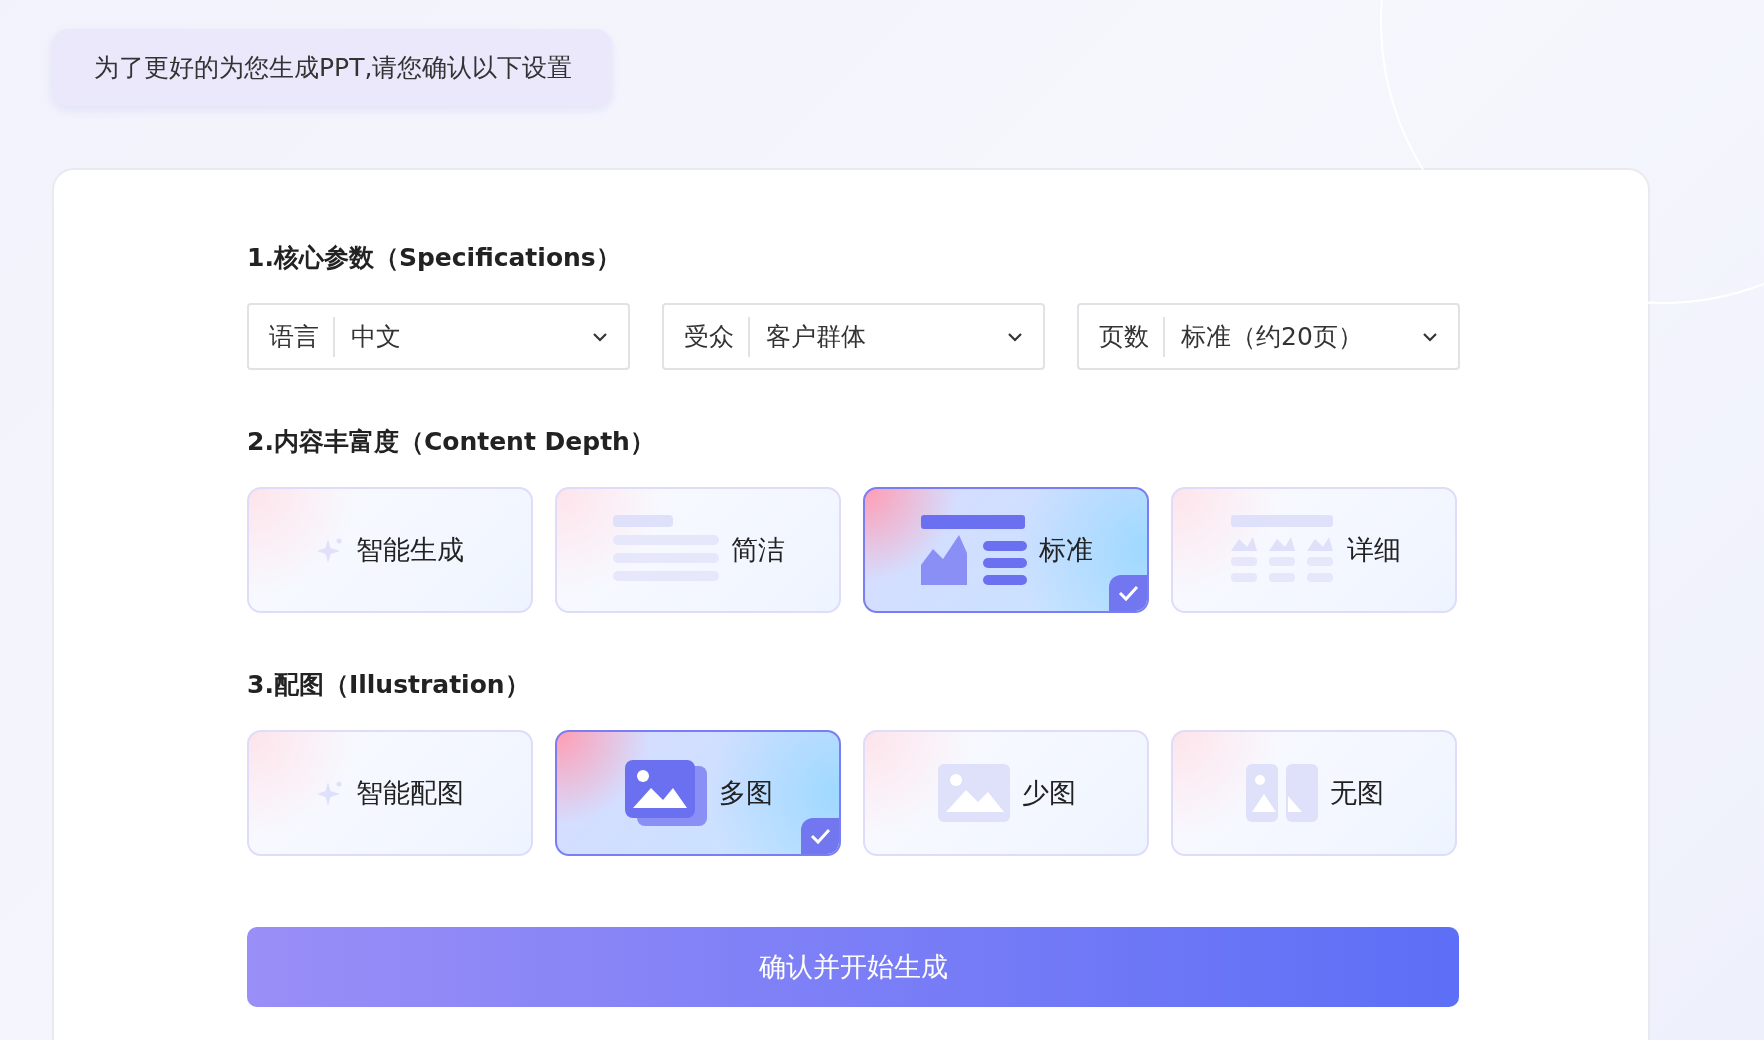 The image size is (1764, 1040). What do you see at coordinates (302, 336) in the screenshot?
I see `dropdown-label: 语言` at bounding box center [302, 336].